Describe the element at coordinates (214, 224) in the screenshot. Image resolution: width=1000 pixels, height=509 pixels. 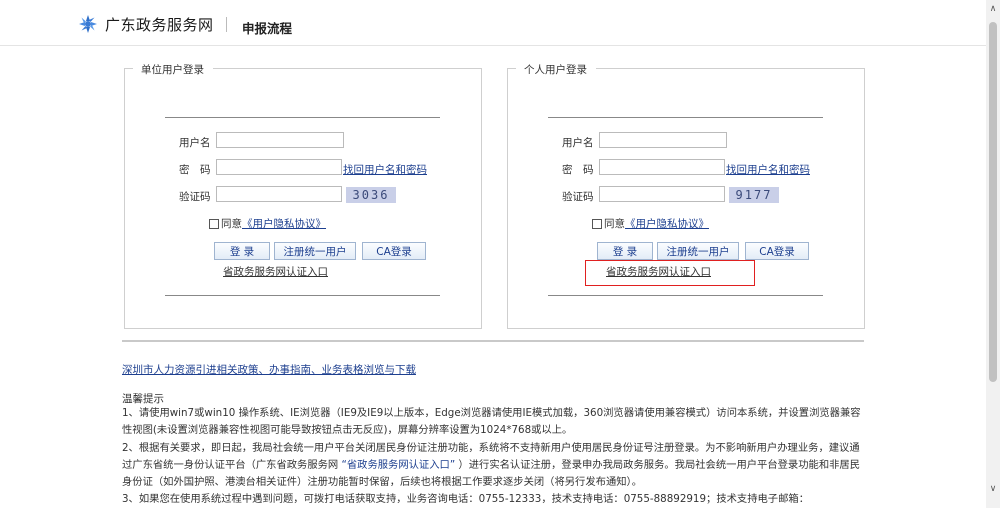
I see `unit-agree-checkbox` at that location.